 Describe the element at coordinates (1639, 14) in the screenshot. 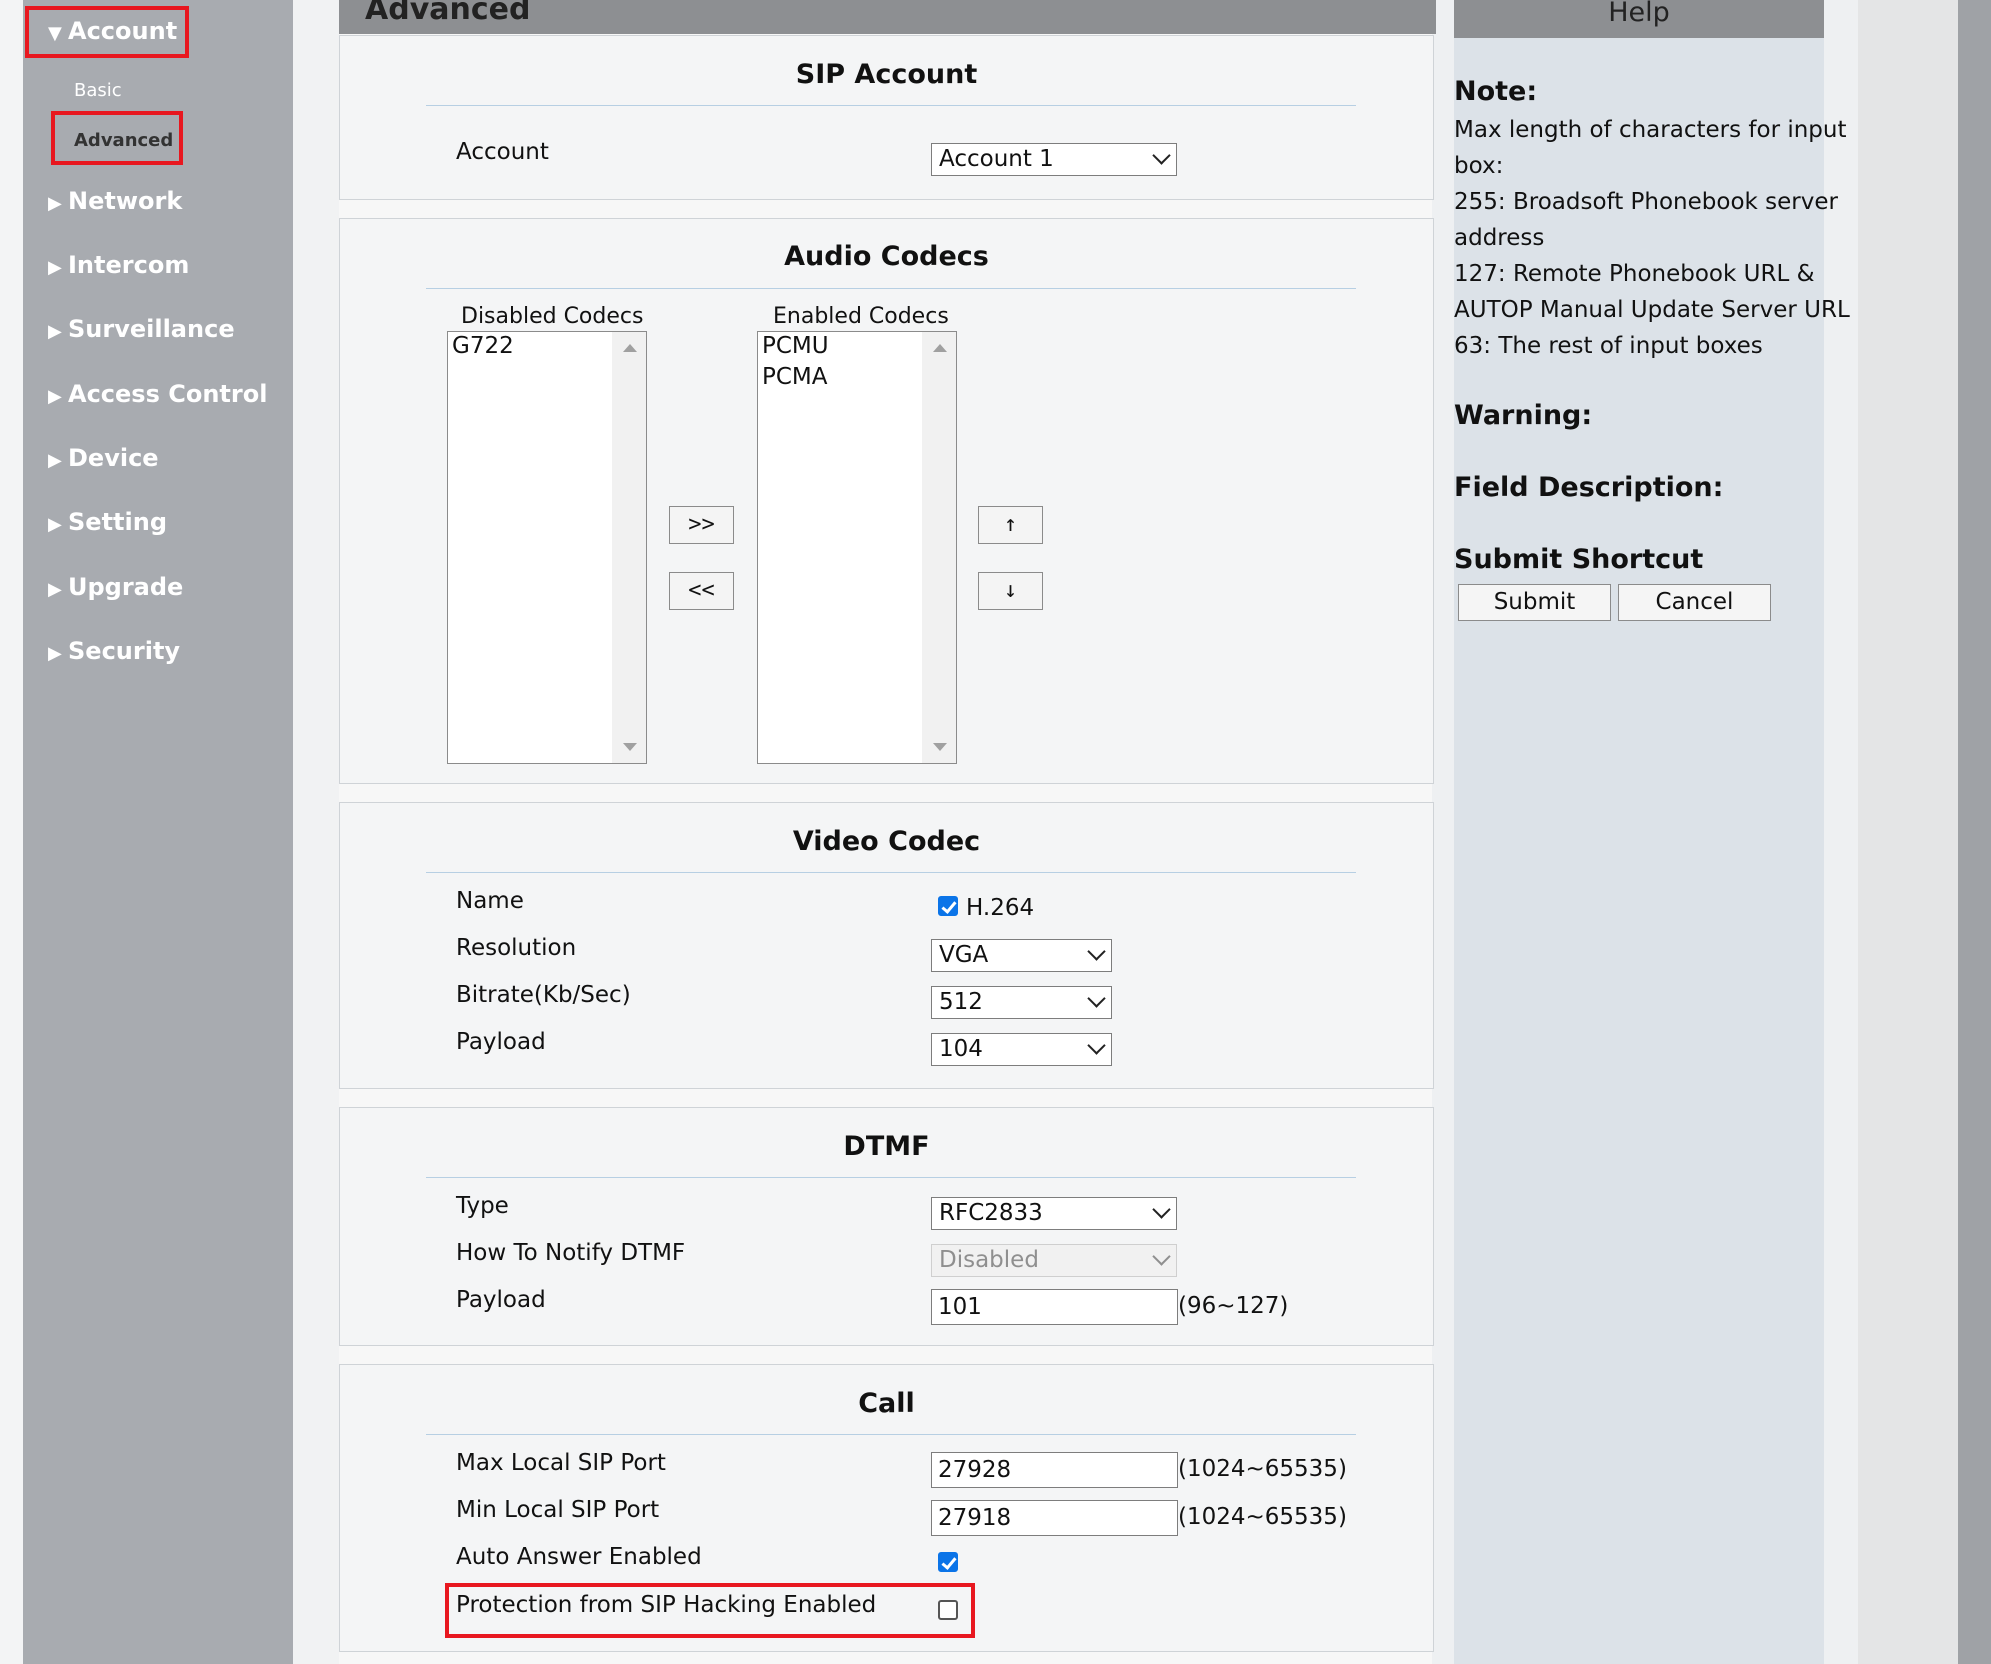

I see `help-title: Help` at that location.